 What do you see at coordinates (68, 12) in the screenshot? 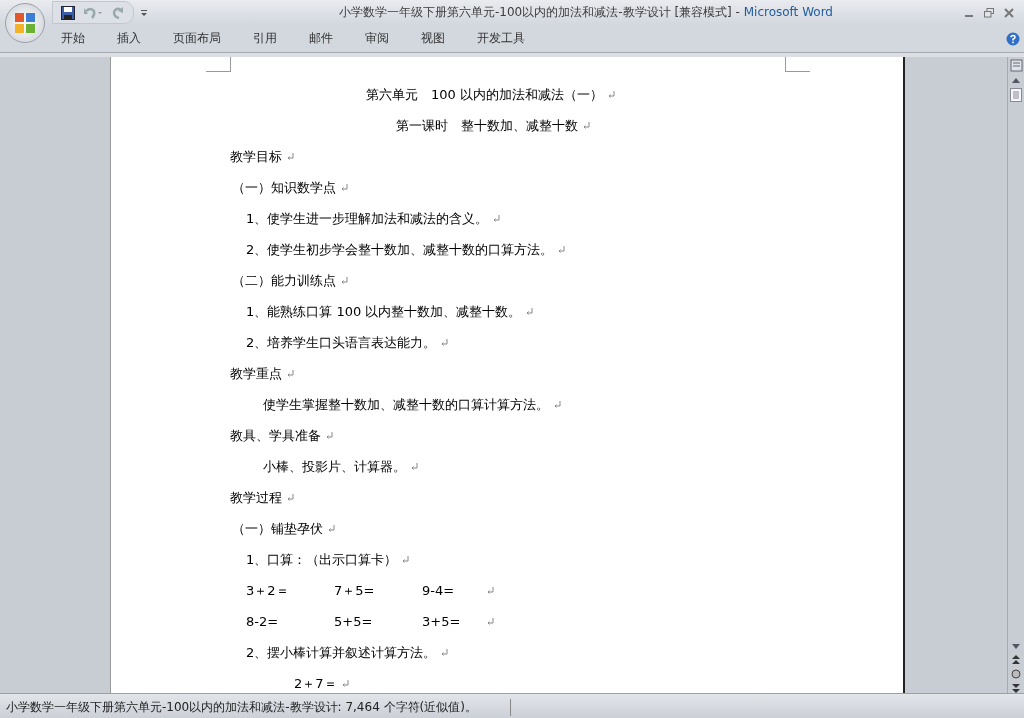
I see `save-icon` at bounding box center [68, 12].